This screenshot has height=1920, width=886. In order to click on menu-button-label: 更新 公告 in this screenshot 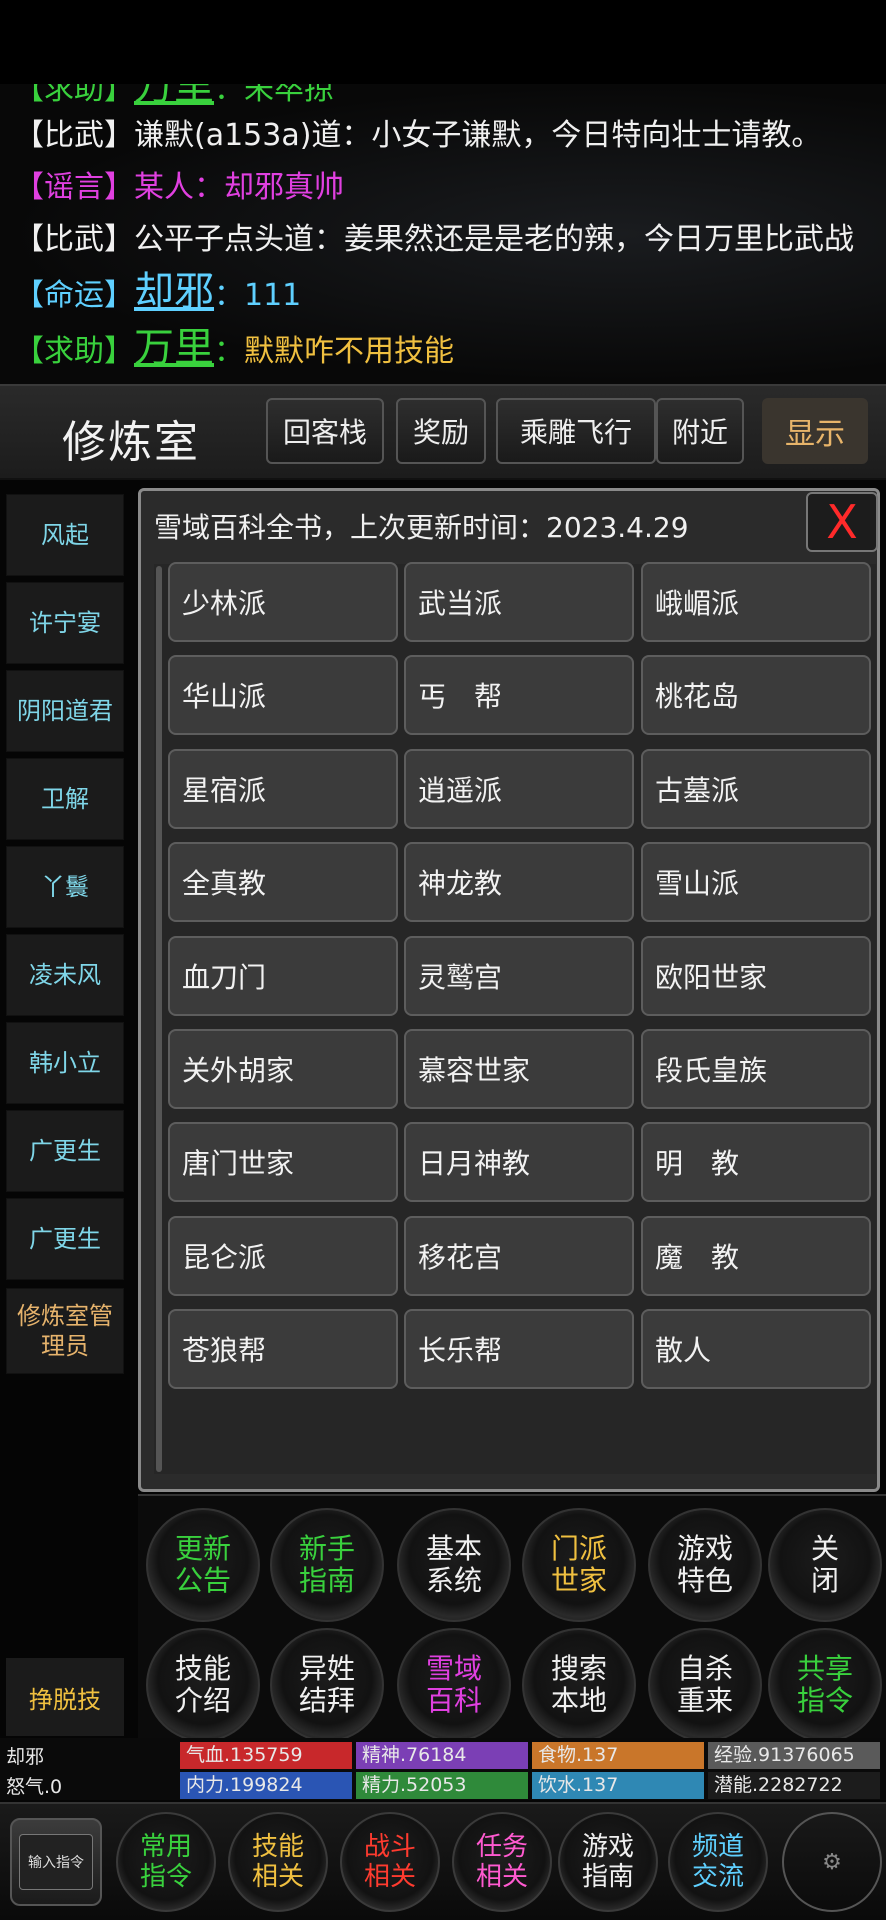, I will do `click(203, 1565)`.